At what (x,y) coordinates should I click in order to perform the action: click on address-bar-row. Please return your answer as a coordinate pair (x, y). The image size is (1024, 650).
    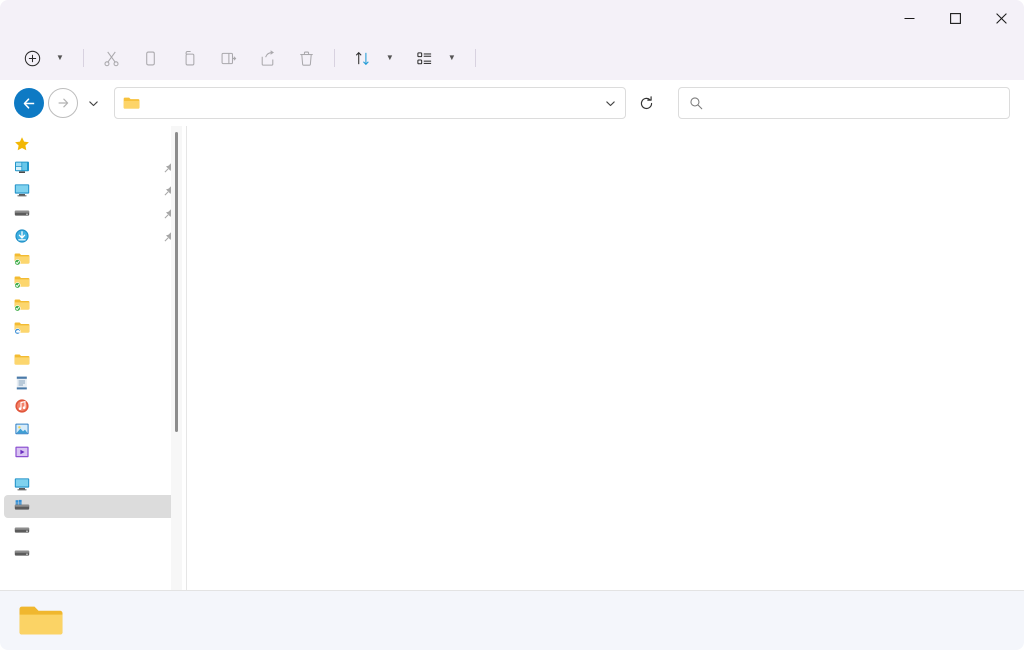
    Looking at the image, I should click on (512, 103).